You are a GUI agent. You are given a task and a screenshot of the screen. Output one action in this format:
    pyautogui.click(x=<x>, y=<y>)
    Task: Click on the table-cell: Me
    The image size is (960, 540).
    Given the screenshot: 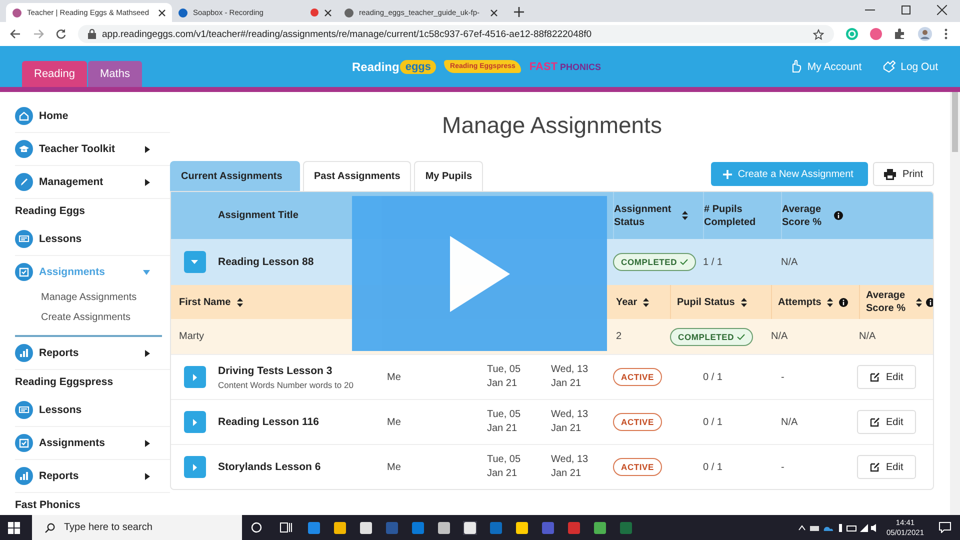 What is the action you would take?
    pyautogui.click(x=394, y=377)
    